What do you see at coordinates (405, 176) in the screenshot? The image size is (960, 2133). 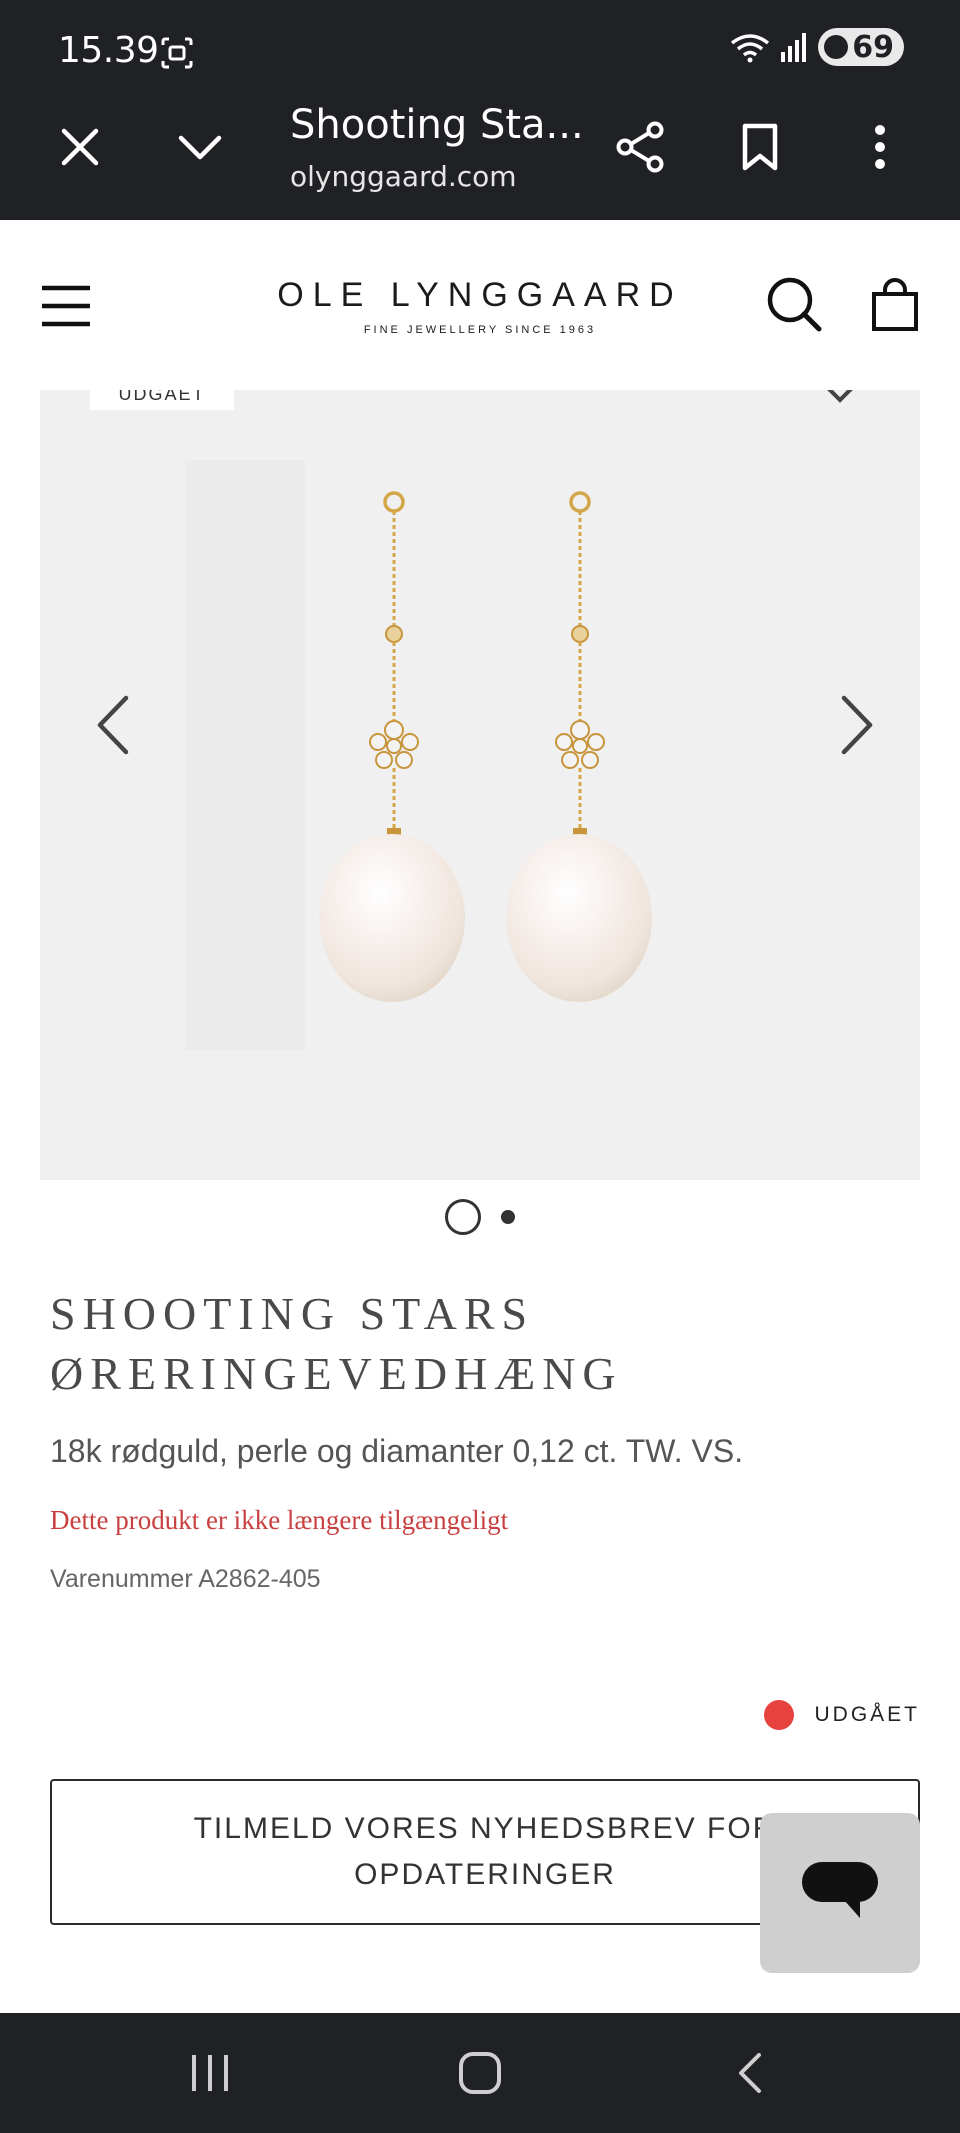 I see `tab-url: olynggaard.com` at bounding box center [405, 176].